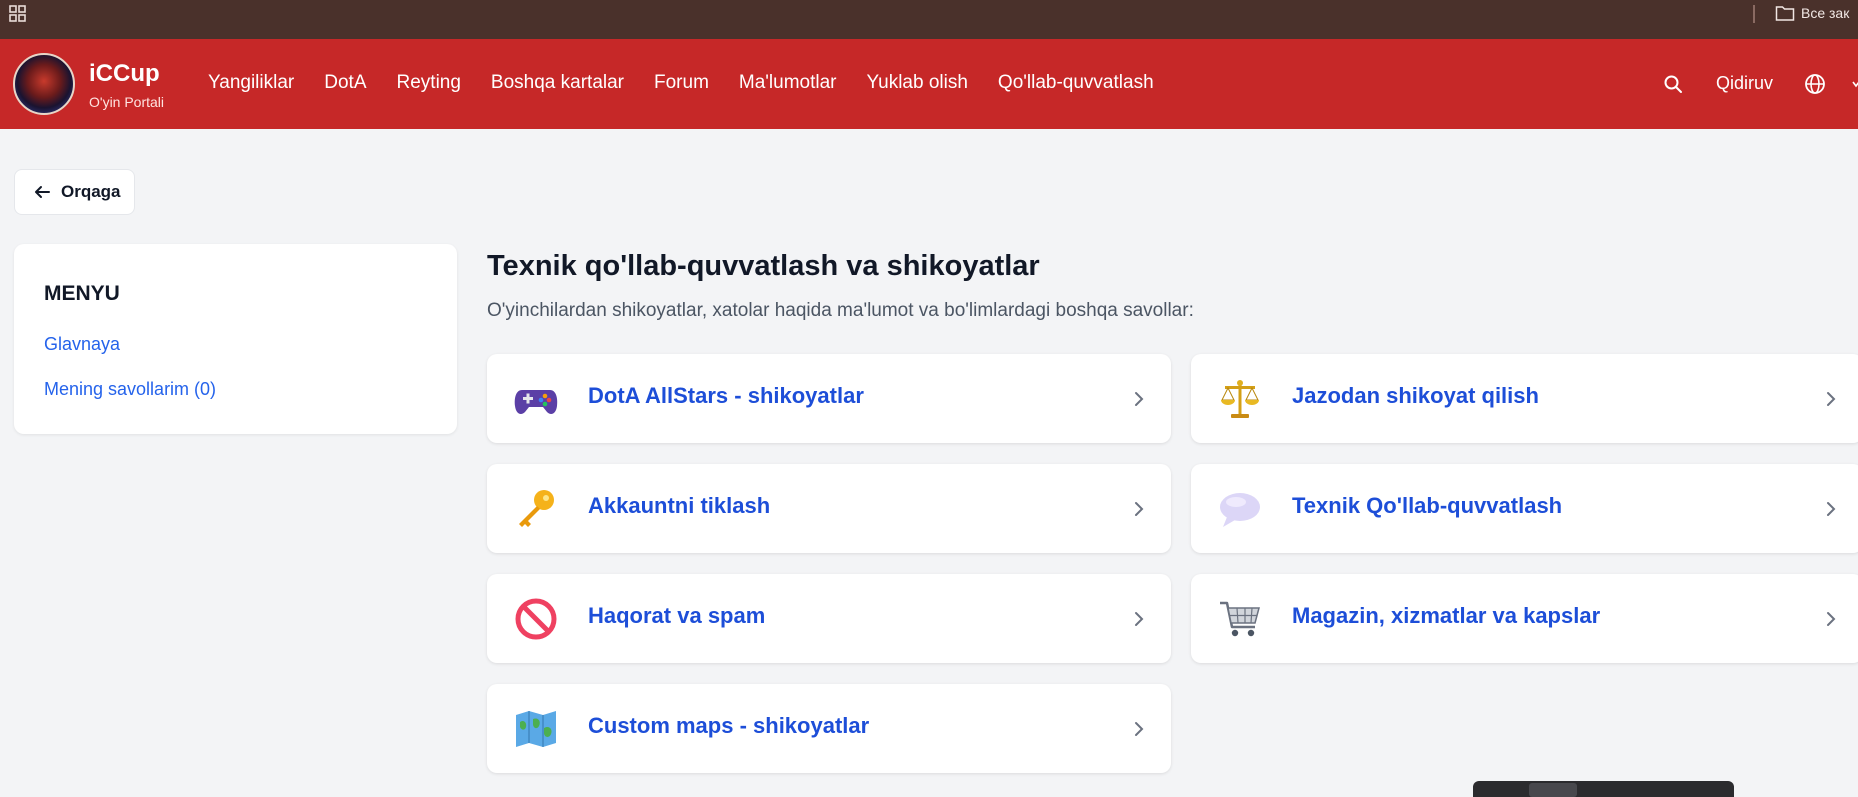  I want to click on category-card-shop-services: Magazin, xizmatlar va kapslar, so click(1524, 618).